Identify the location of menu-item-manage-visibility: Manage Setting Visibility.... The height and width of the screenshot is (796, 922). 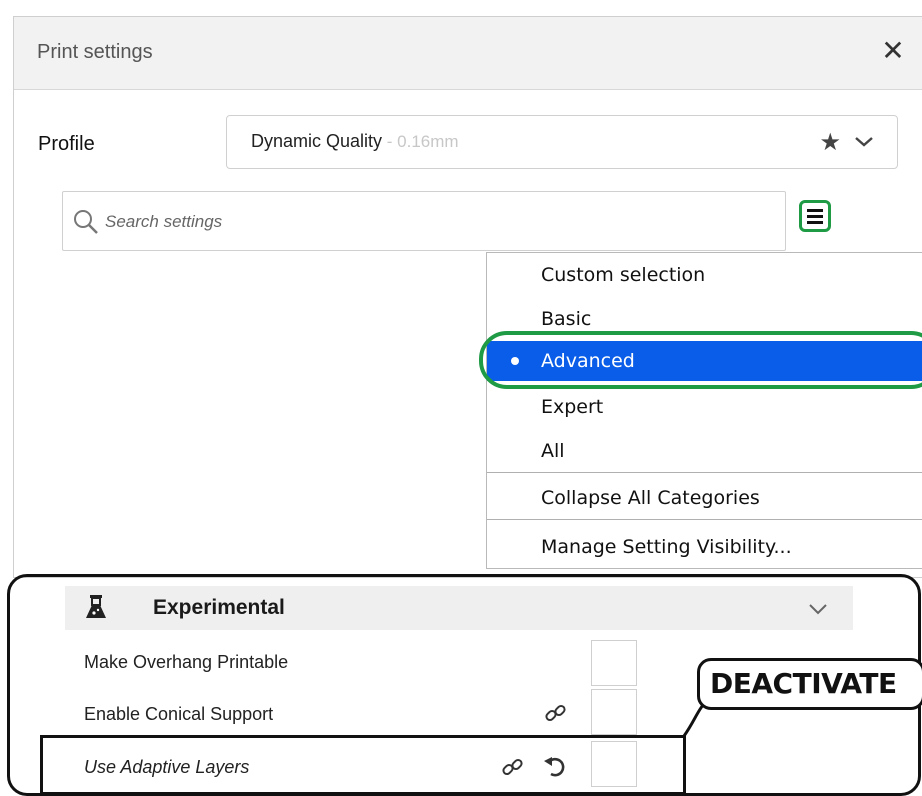
(704, 547).